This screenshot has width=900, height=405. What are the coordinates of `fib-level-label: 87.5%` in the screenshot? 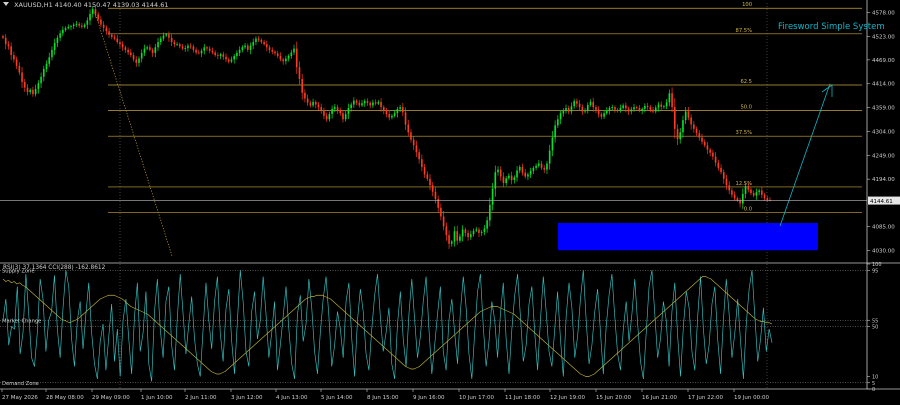 It's located at (744, 31).